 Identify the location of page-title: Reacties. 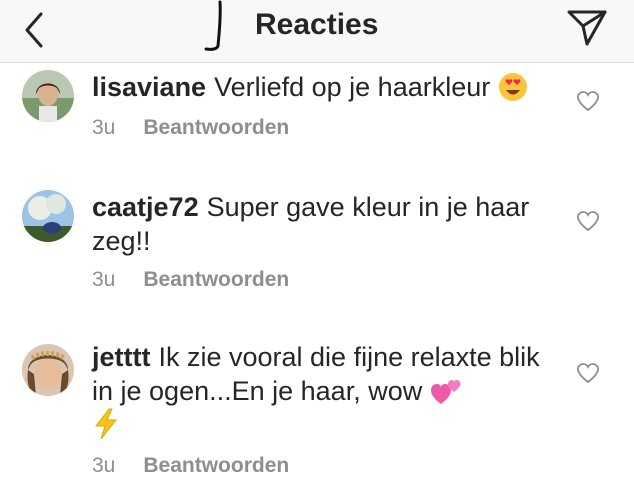
(317, 24).